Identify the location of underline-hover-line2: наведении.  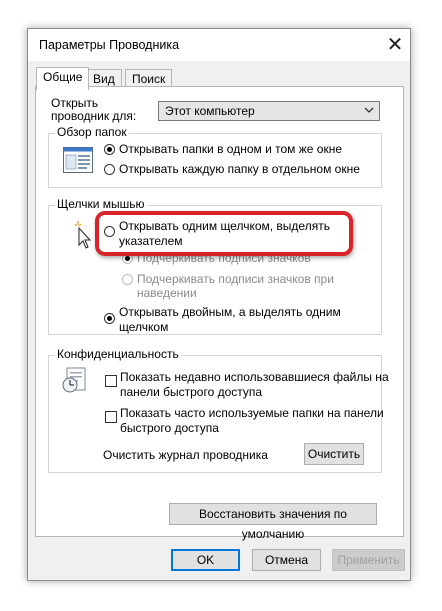
(167, 293).